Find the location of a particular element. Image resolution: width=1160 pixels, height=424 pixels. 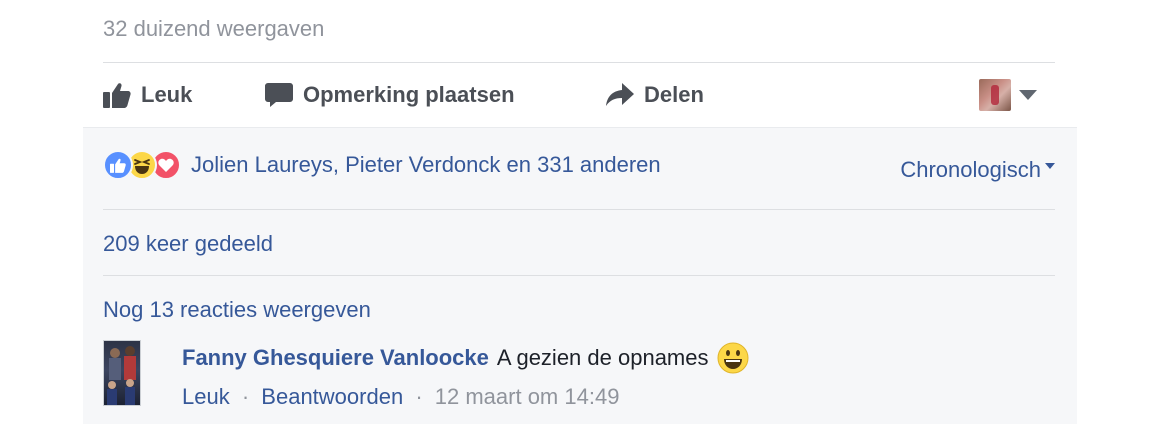

thumbs-up-icon is located at coordinates (117, 95).